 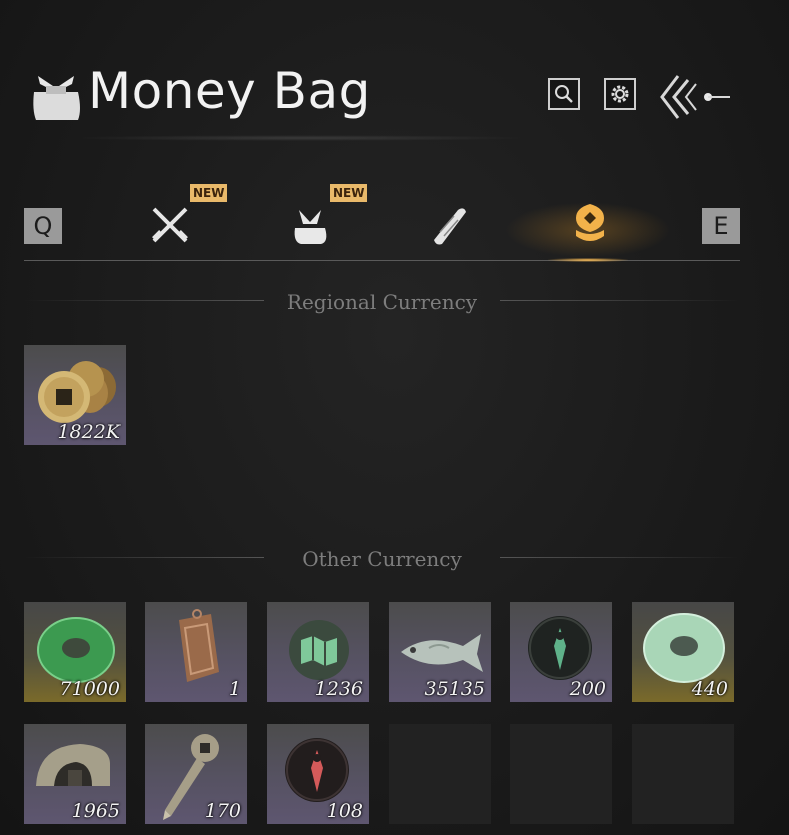 I want to click on item-quantity: 108, so click(x=344, y=811).